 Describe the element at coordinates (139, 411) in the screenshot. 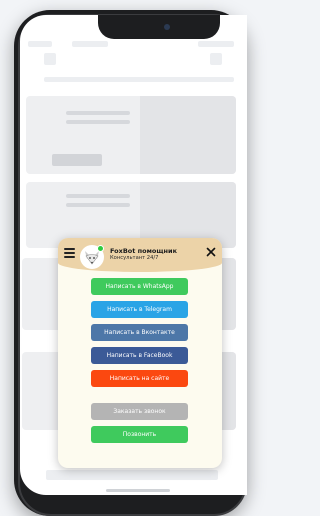

I see `request-call-button: Заказать звонок` at that location.